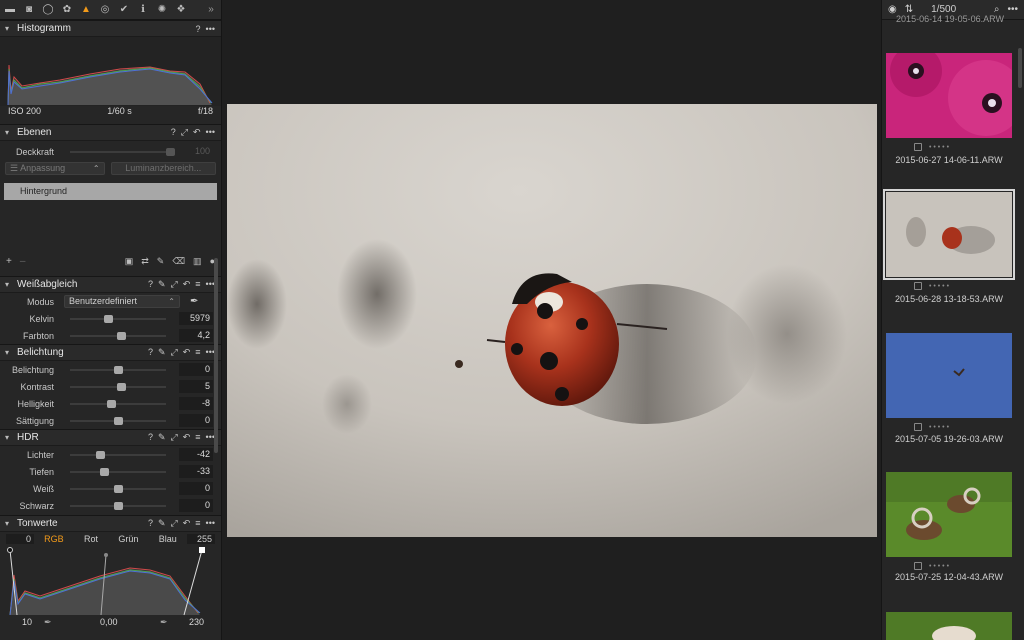 The width and height of the screenshot is (1024, 640). What do you see at coordinates (197, 132) in the screenshot?
I see `reset-icon: ↶` at bounding box center [197, 132].